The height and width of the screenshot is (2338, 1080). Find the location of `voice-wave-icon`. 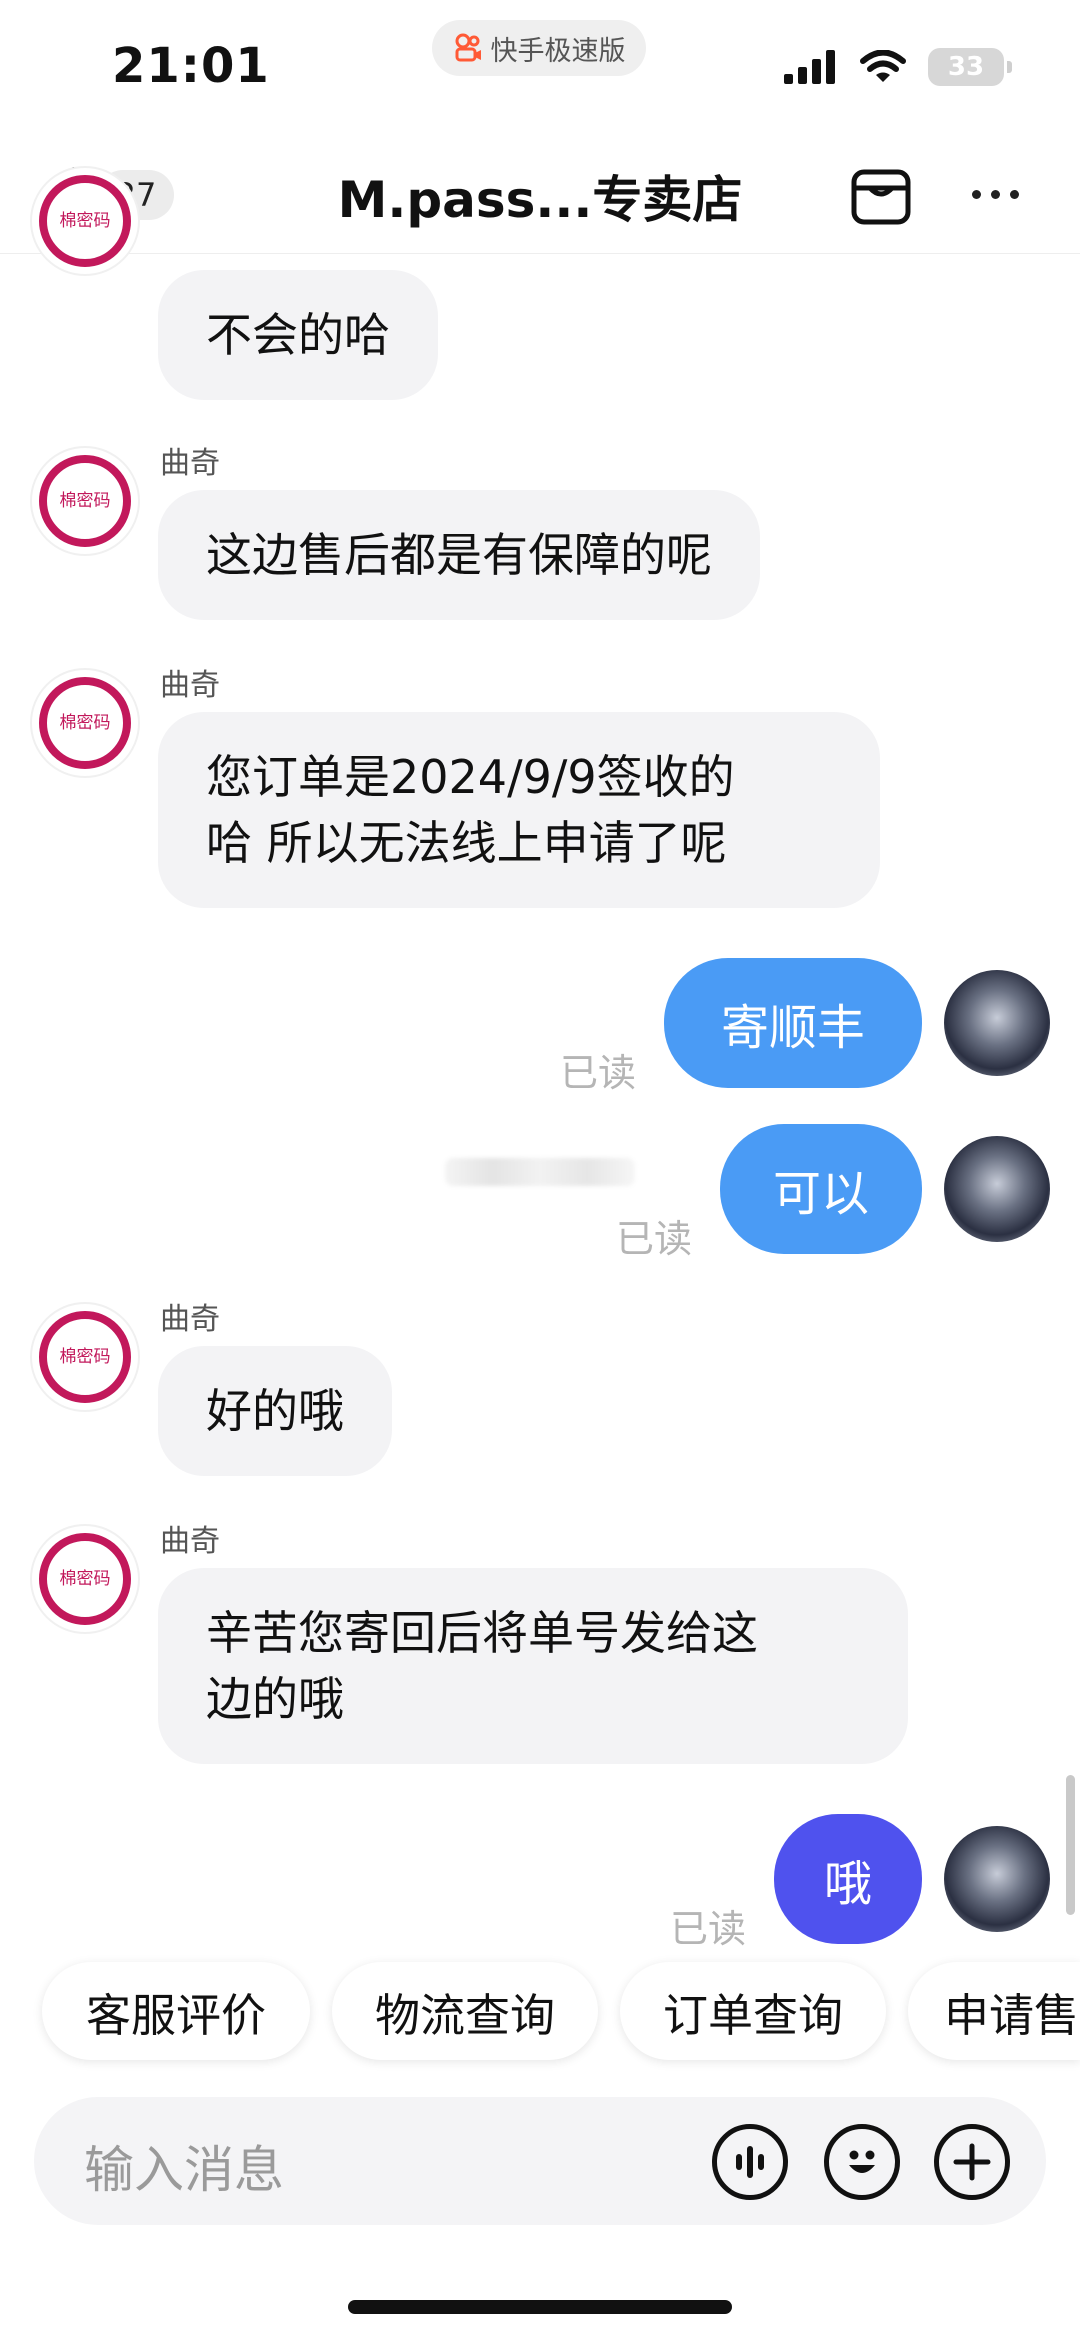

voice-wave-icon is located at coordinates (750, 2162).